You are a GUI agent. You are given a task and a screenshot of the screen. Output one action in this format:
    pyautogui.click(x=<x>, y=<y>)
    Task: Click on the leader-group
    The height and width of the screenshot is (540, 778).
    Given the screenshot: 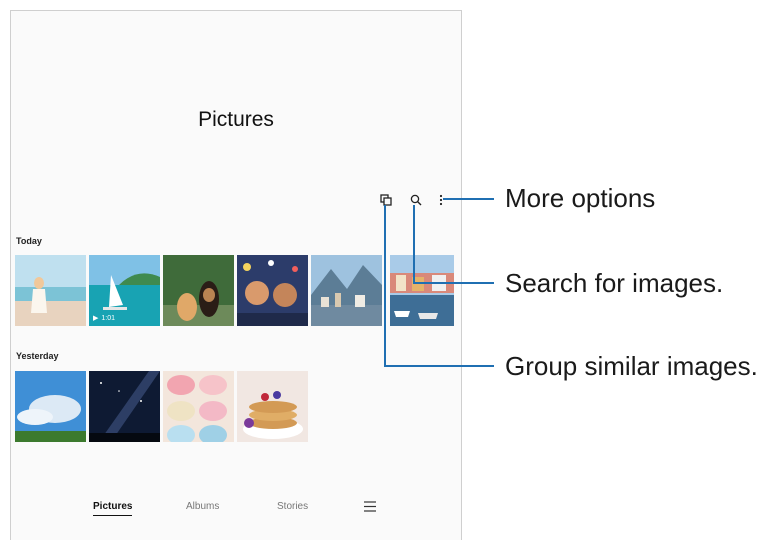 What is the action you would take?
    pyautogui.click(x=439, y=286)
    